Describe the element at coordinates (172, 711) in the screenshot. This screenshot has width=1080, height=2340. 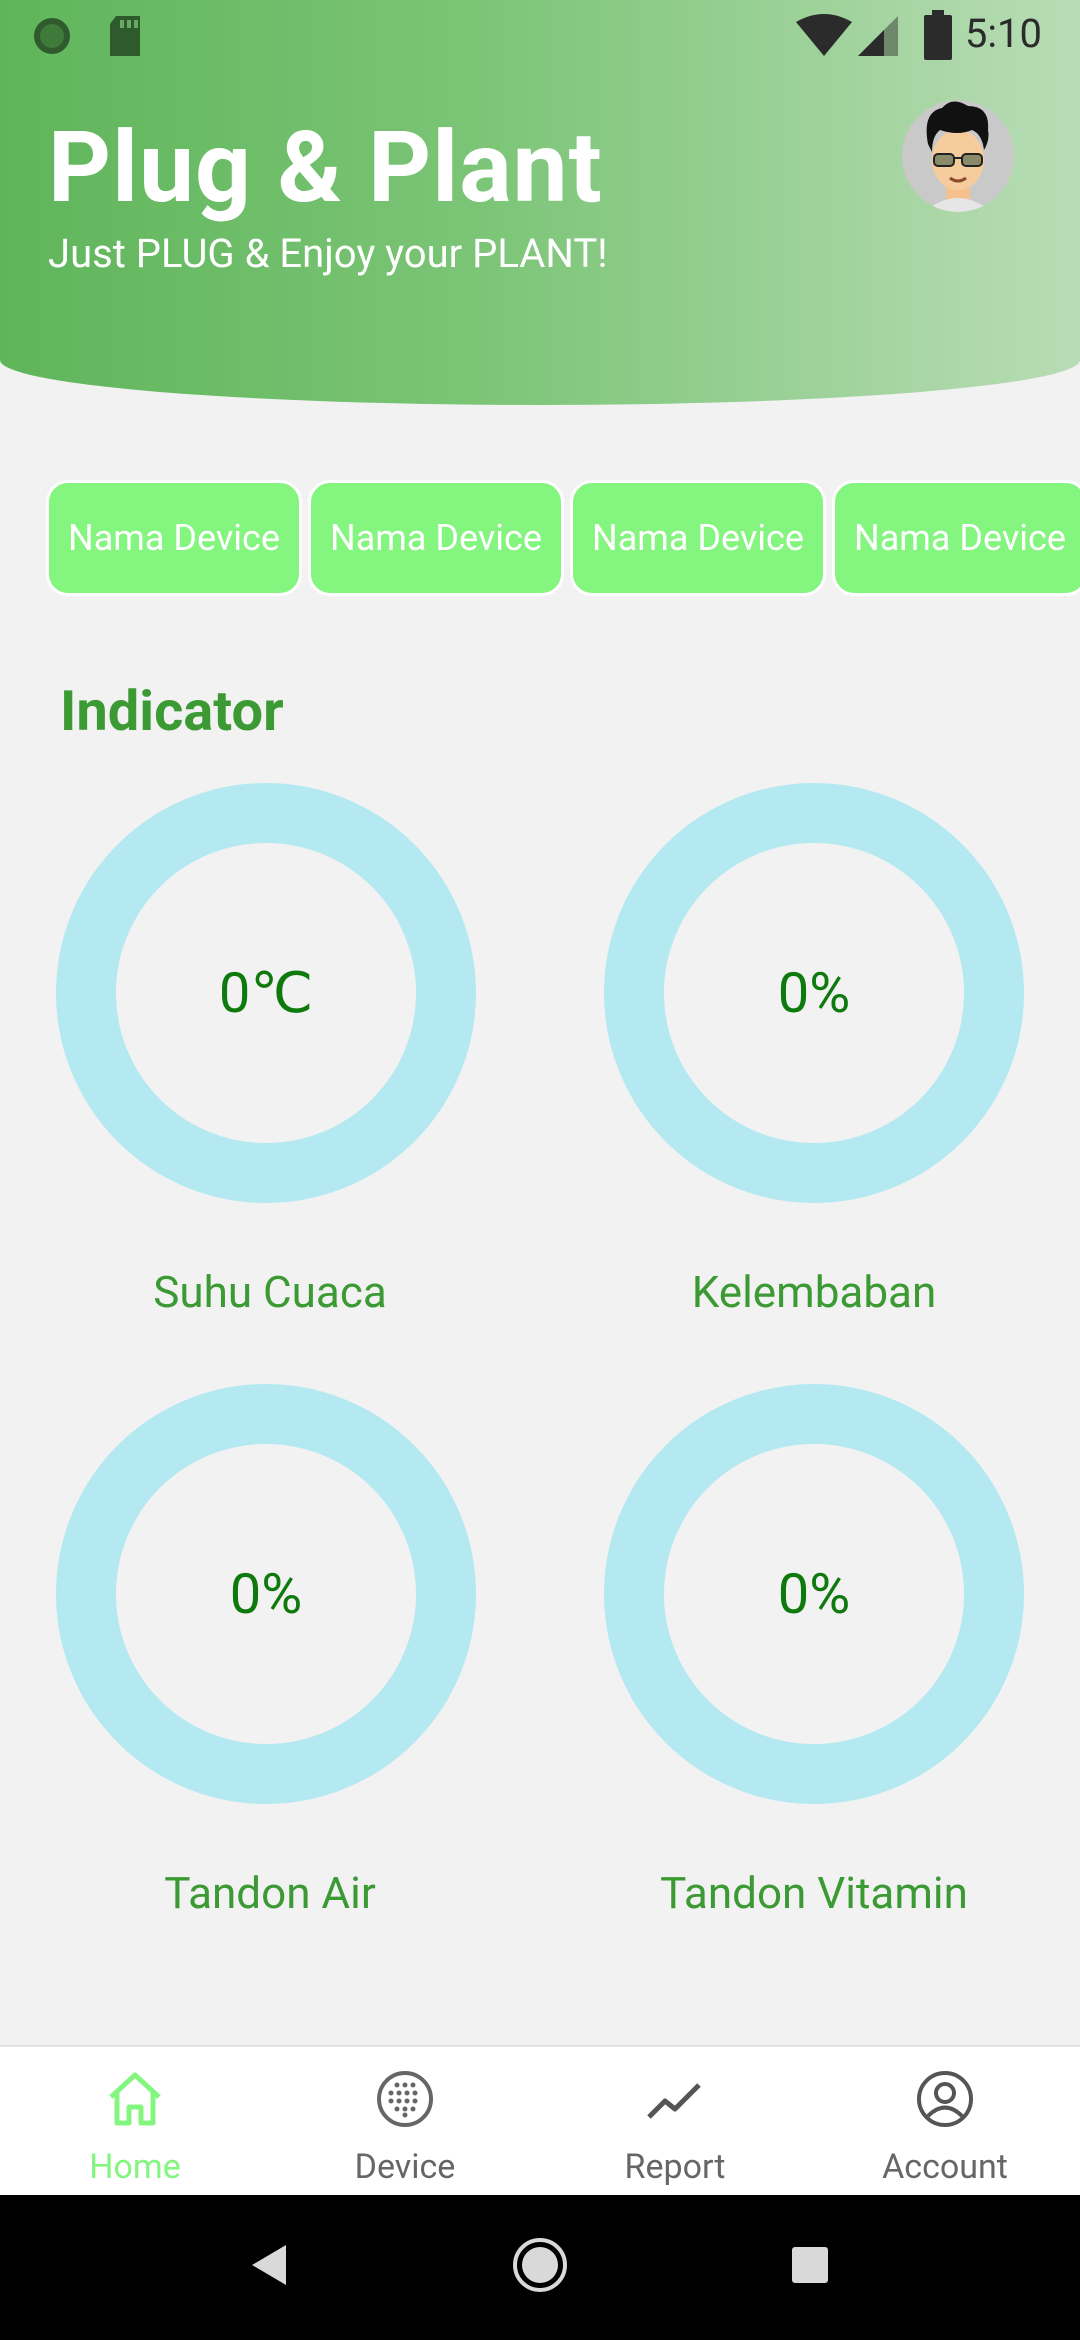
I see `indicator-title: Indicator` at that location.